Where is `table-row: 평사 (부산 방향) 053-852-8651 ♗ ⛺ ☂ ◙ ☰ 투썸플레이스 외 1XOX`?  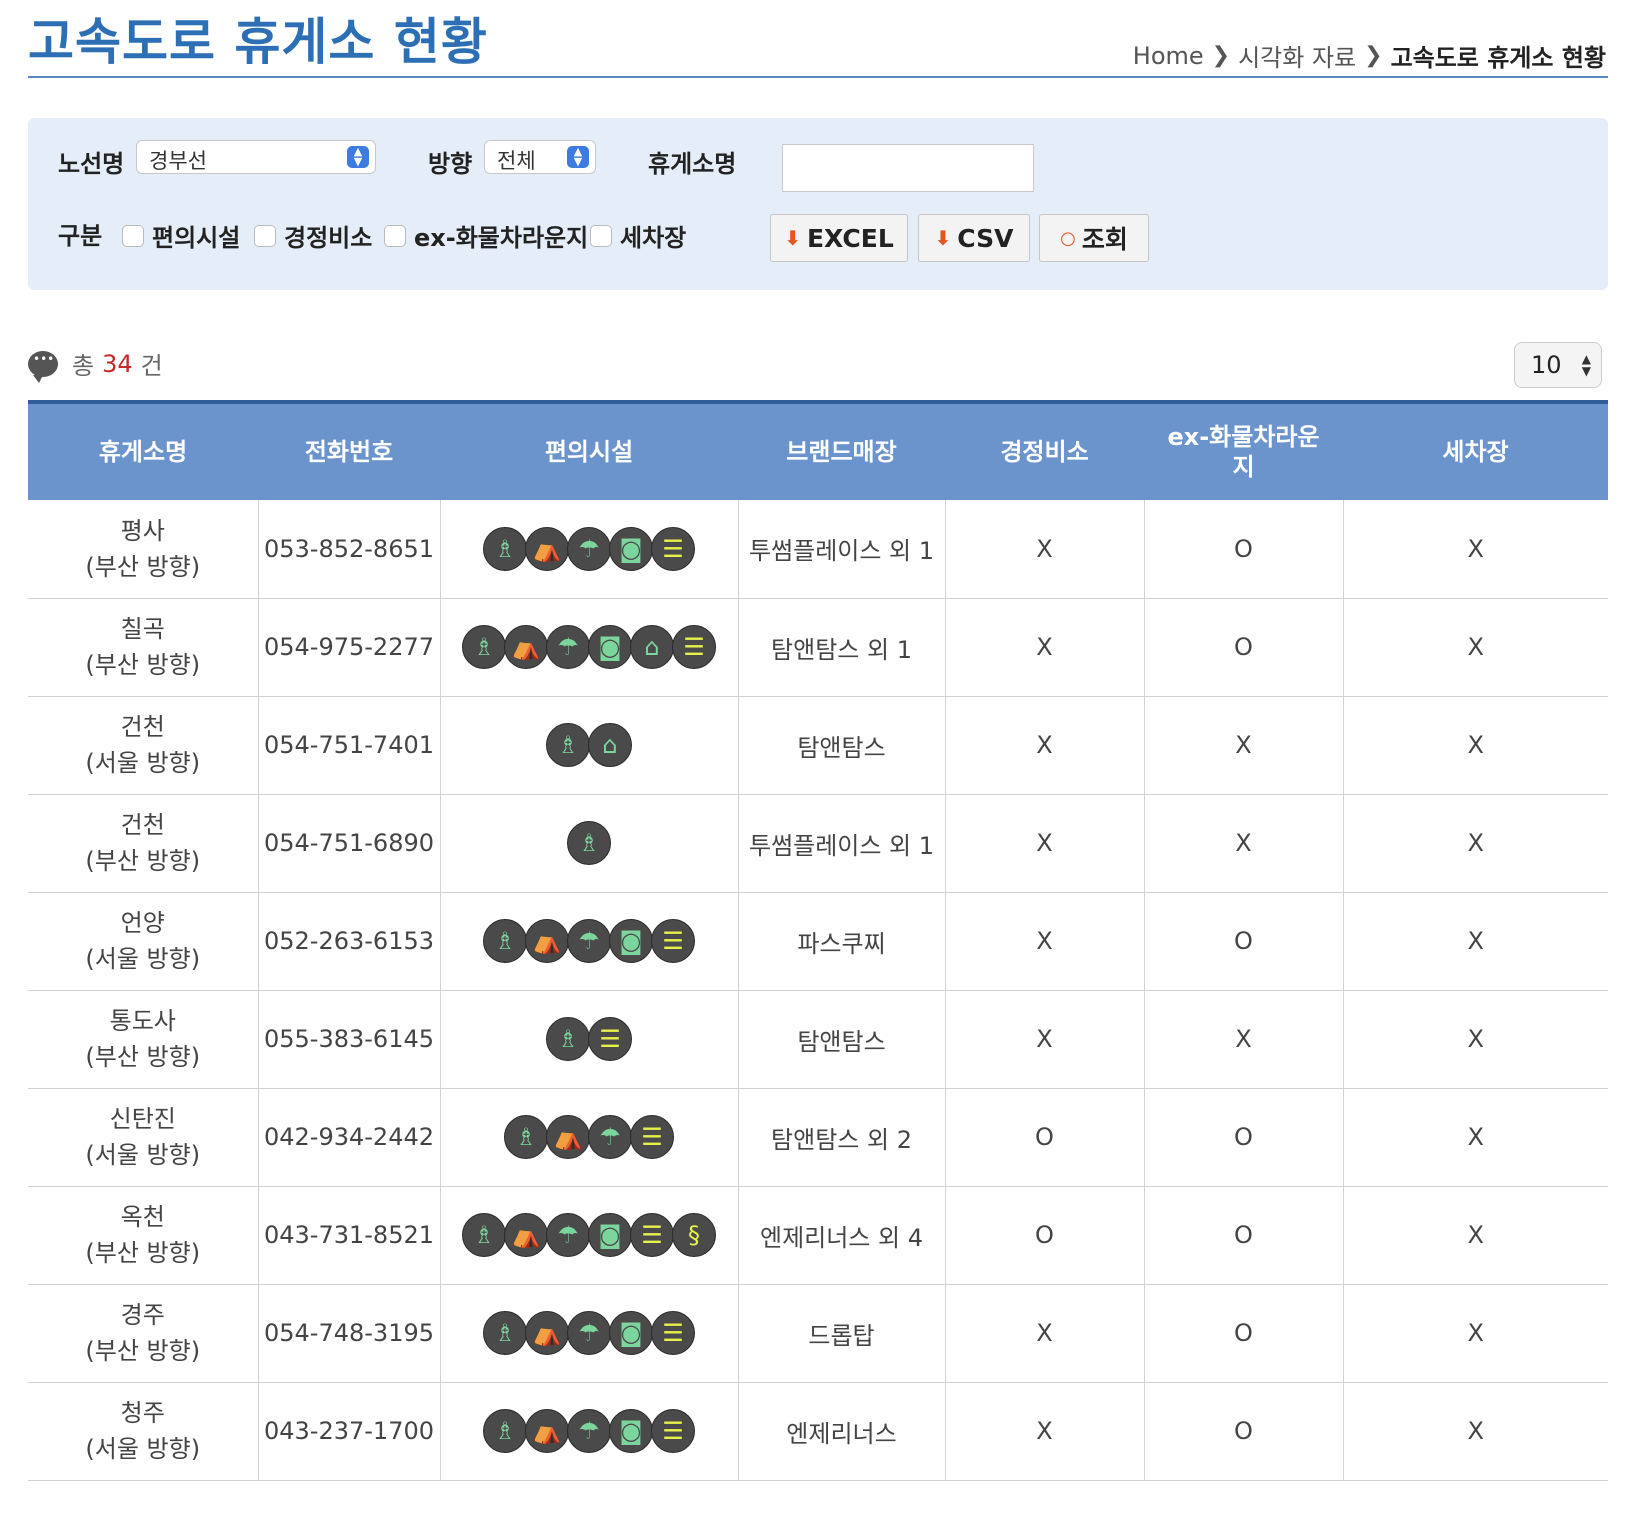 table-row: 평사 (부산 방향) 053-852-8651 ♗ ⛺ ☂ ◙ ☰ 투썸플레이스 외 1XOX is located at coordinates (818, 549).